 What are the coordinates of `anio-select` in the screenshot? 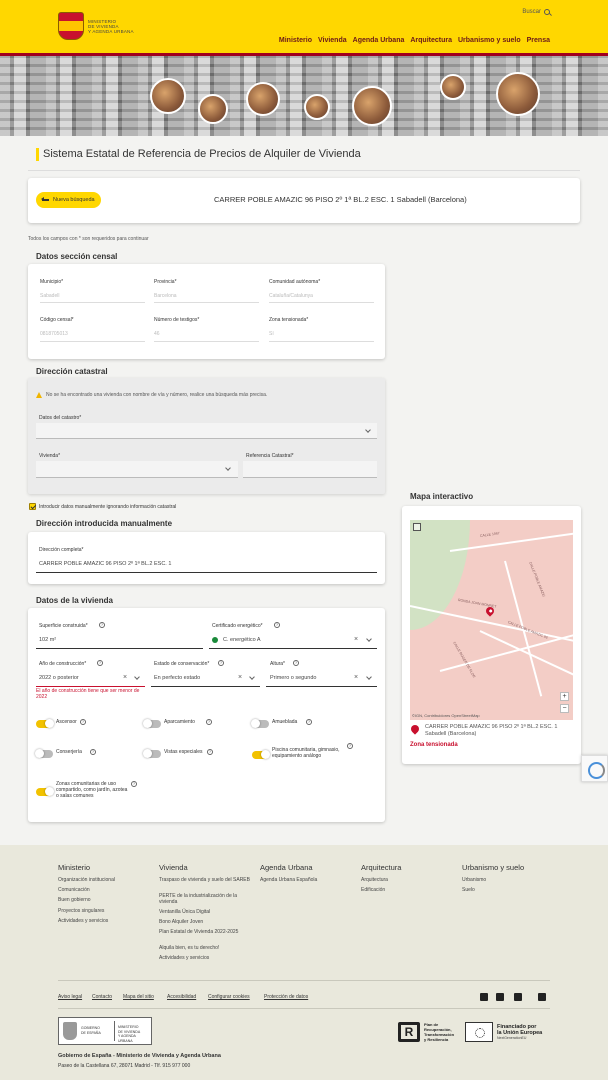 It's located at (90, 686).